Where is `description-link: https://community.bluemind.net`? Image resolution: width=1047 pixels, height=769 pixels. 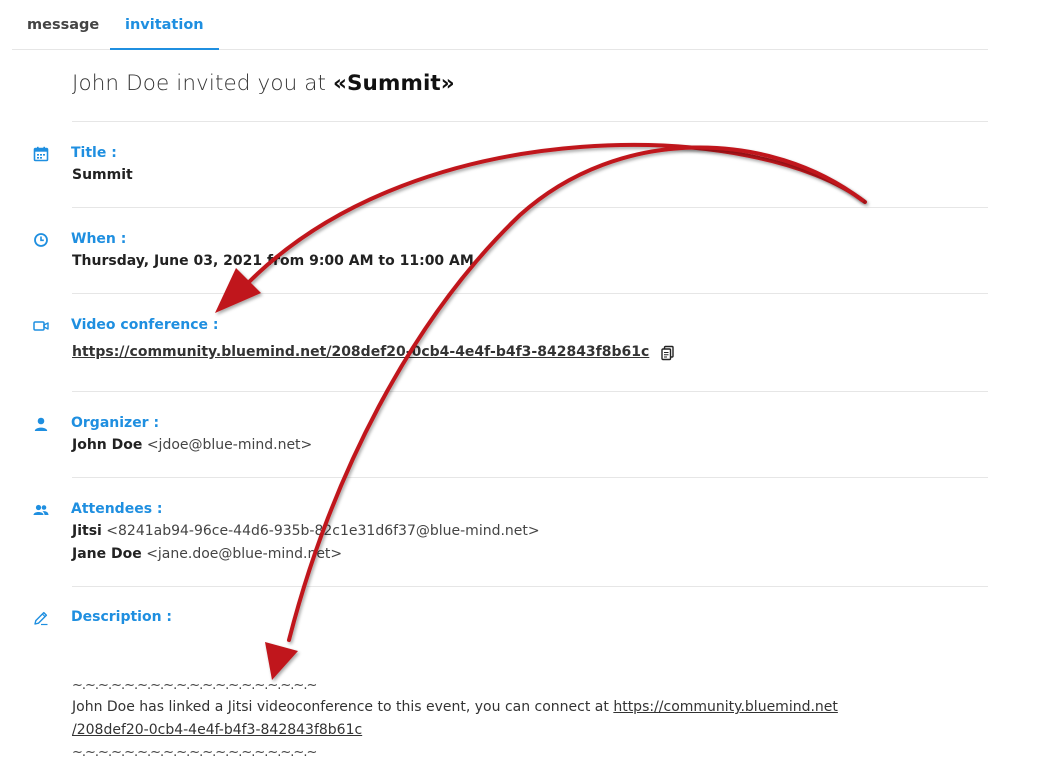 description-link: https://community.bluemind.net is located at coordinates (725, 707).